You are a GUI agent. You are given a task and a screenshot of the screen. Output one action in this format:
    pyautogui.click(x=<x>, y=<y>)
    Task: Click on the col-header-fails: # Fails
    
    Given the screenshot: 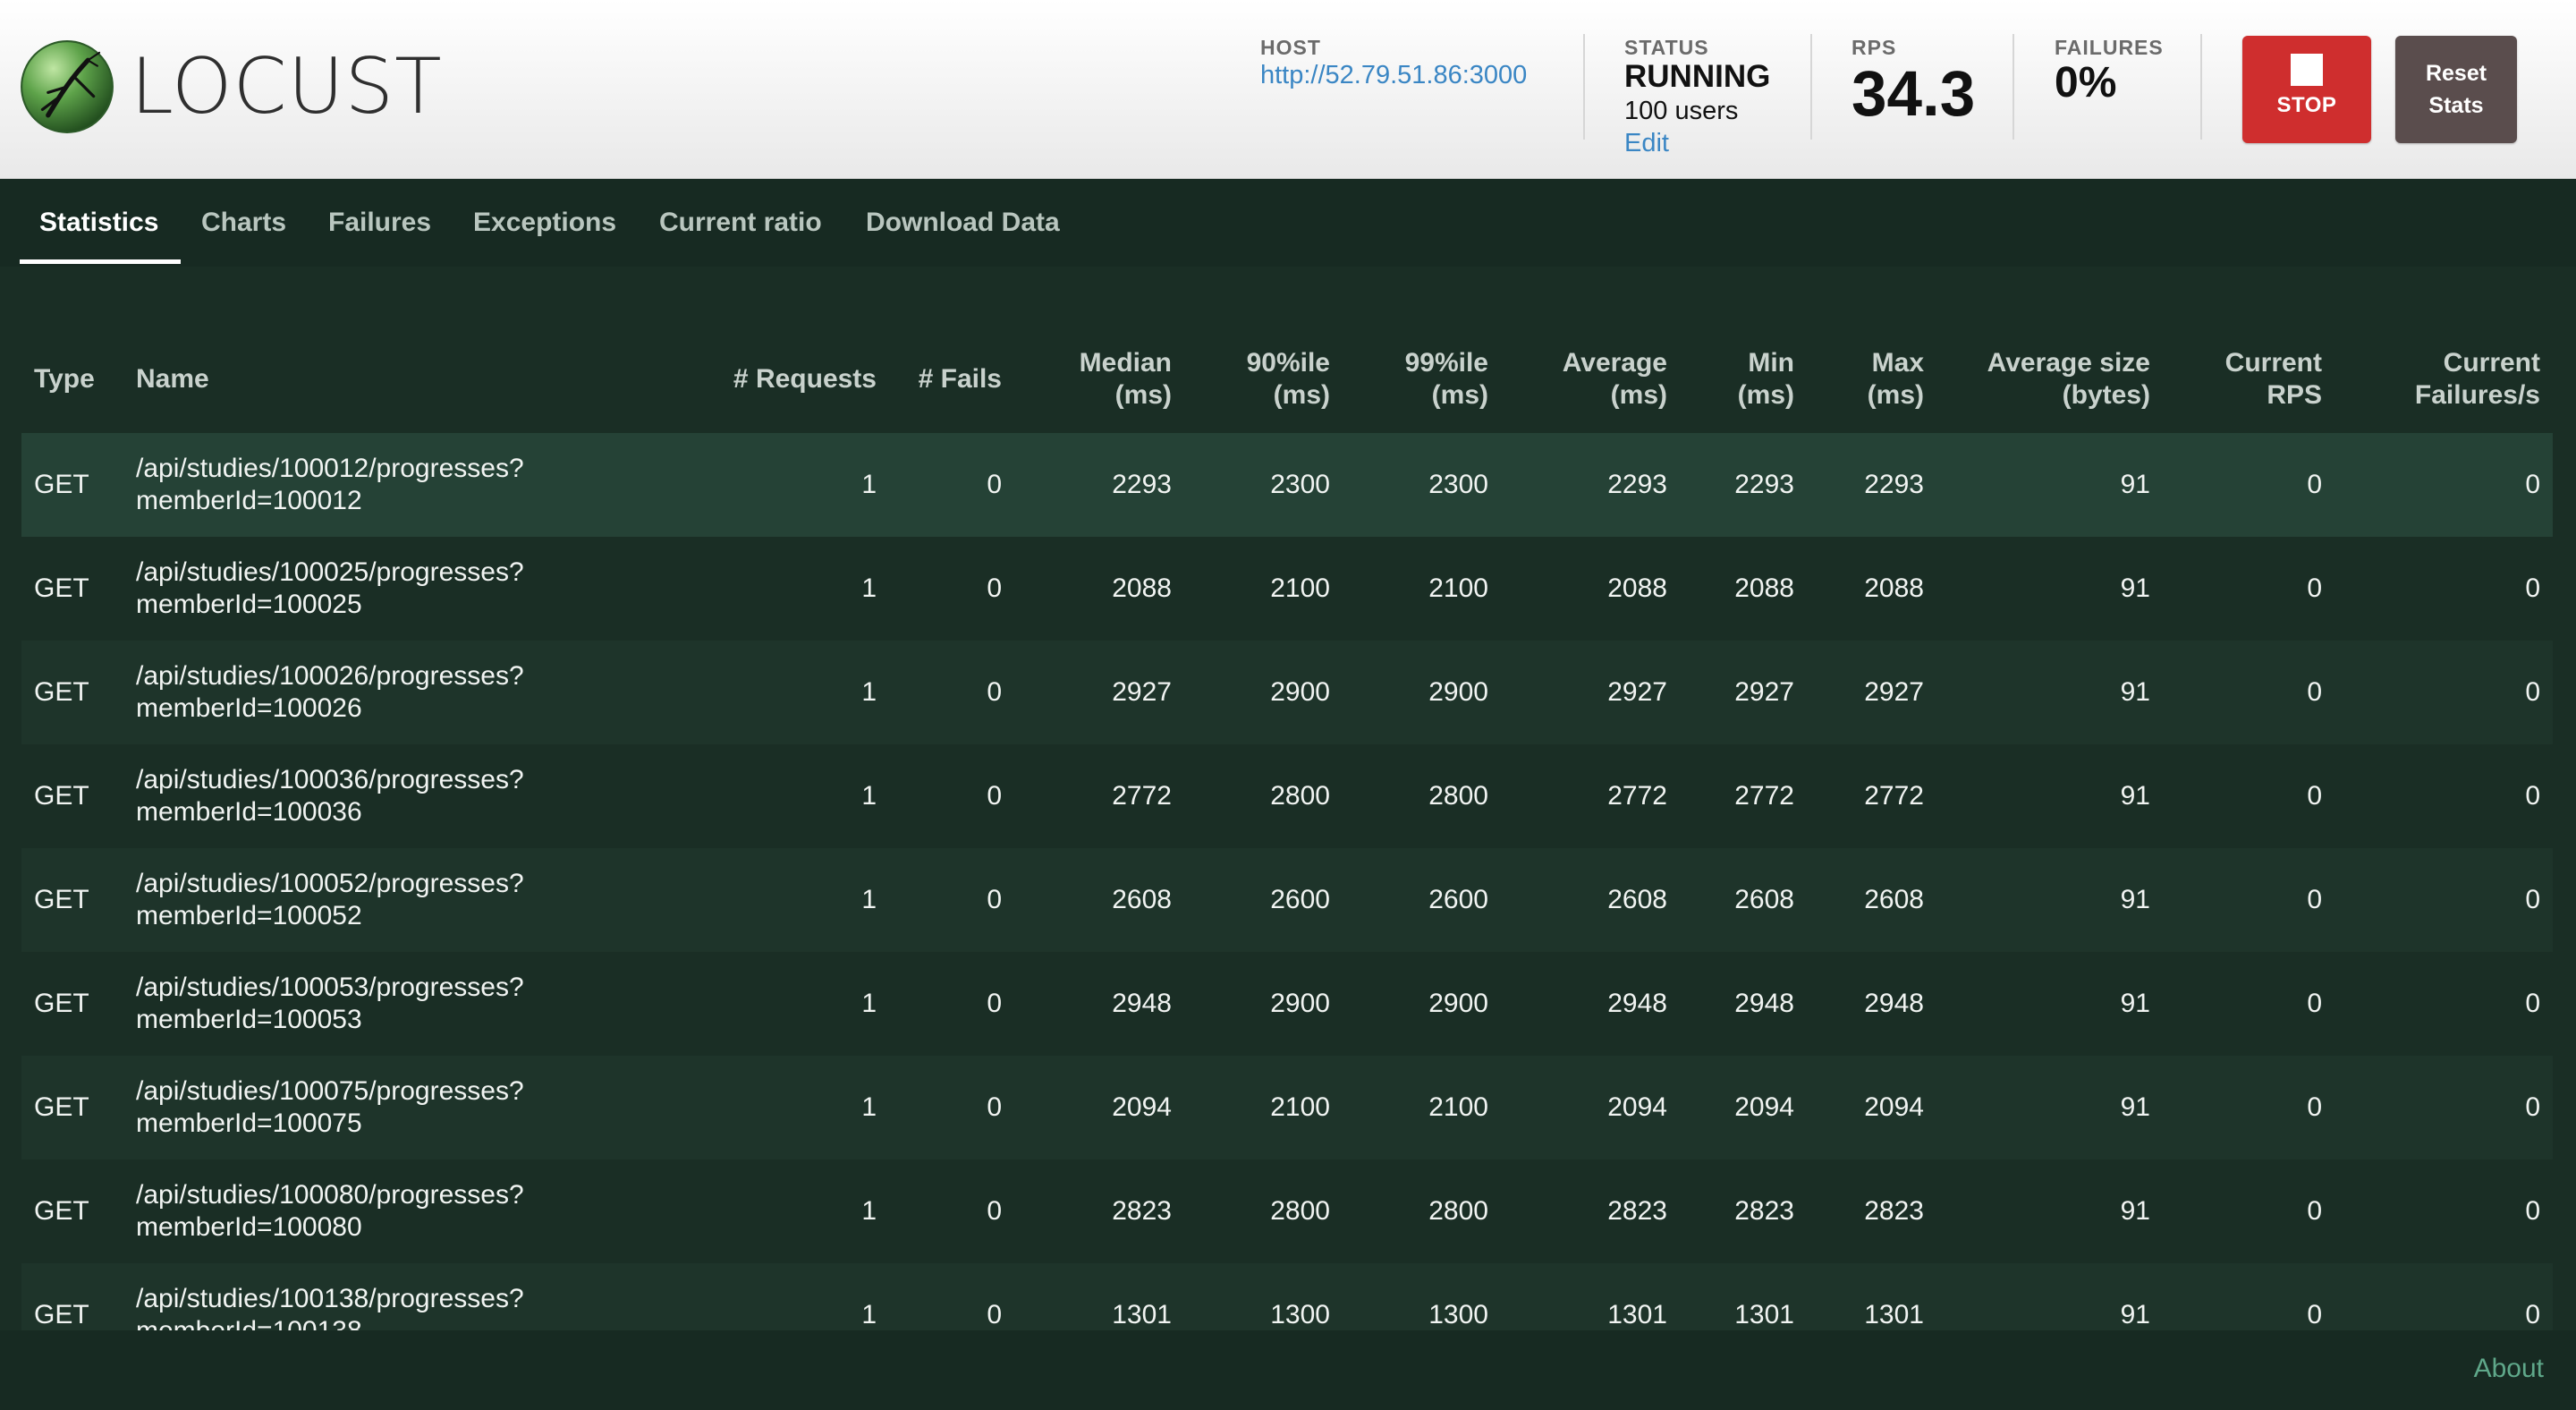 What is the action you would take?
    pyautogui.click(x=951, y=379)
    